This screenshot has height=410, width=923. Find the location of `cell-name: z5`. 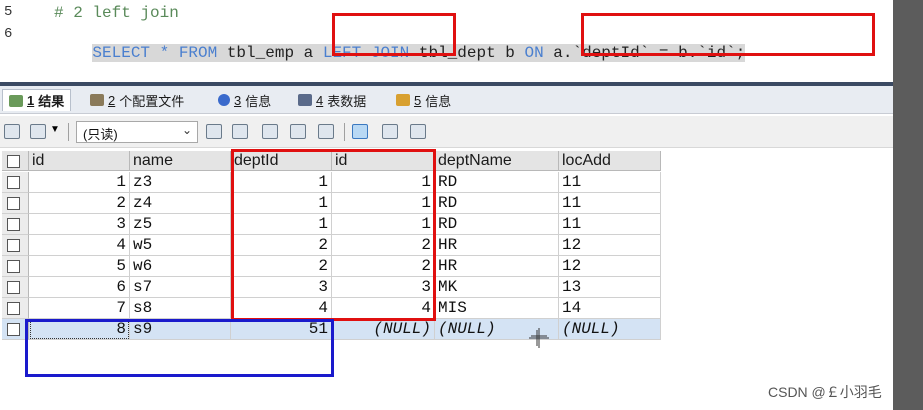

cell-name: z5 is located at coordinates (180, 224).